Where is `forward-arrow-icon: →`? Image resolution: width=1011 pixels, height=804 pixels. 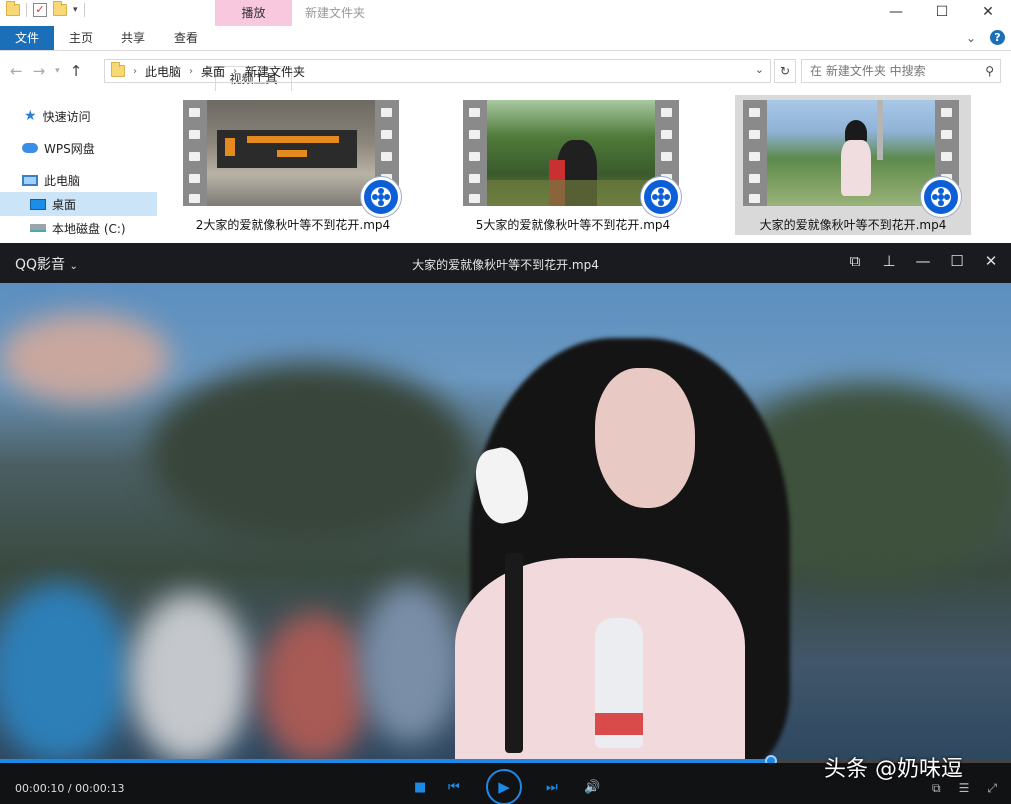 forward-arrow-icon: → is located at coordinates (39, 71).